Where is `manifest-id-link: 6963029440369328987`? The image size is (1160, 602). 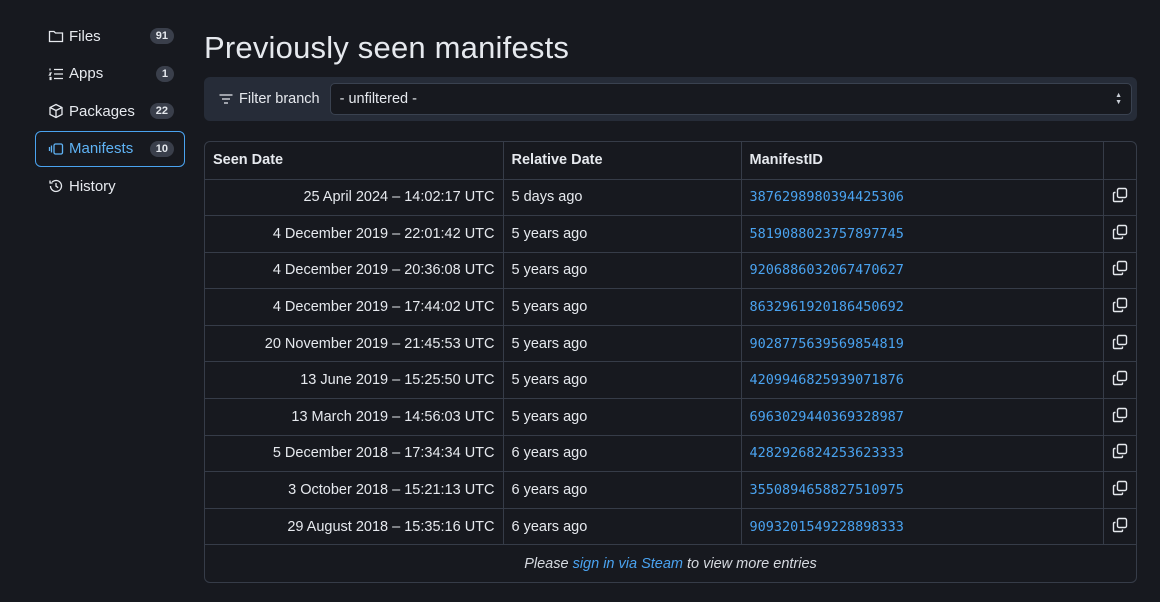 manifest-id-link: 6963029440369328987 is located at coordinates (922, 417).